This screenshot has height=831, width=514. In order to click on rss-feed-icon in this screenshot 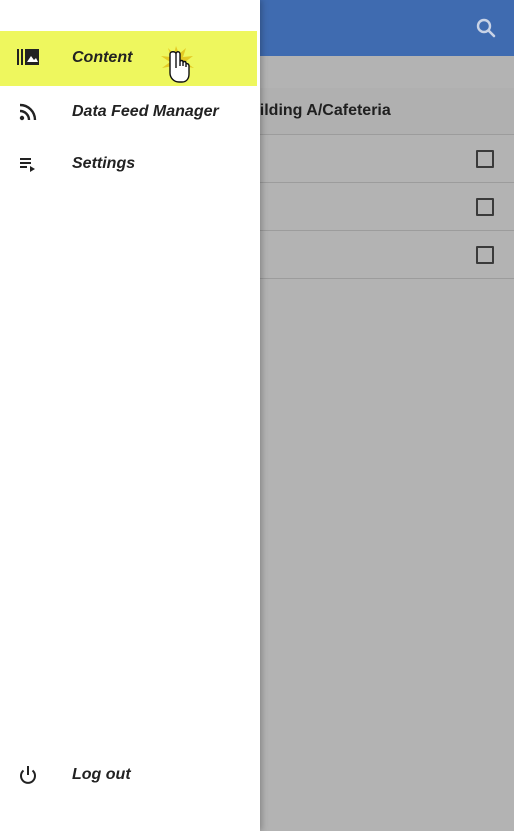, I will do `click(28, 112)`.